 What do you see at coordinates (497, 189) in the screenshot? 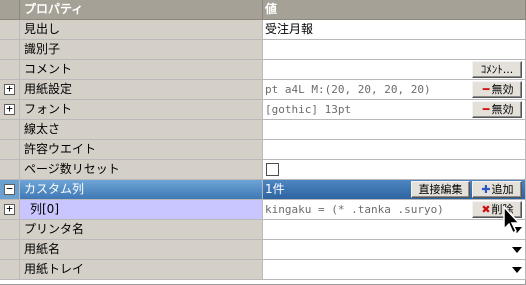
I see `add-column-button: ✚追加` at bounding box center [497, 189].